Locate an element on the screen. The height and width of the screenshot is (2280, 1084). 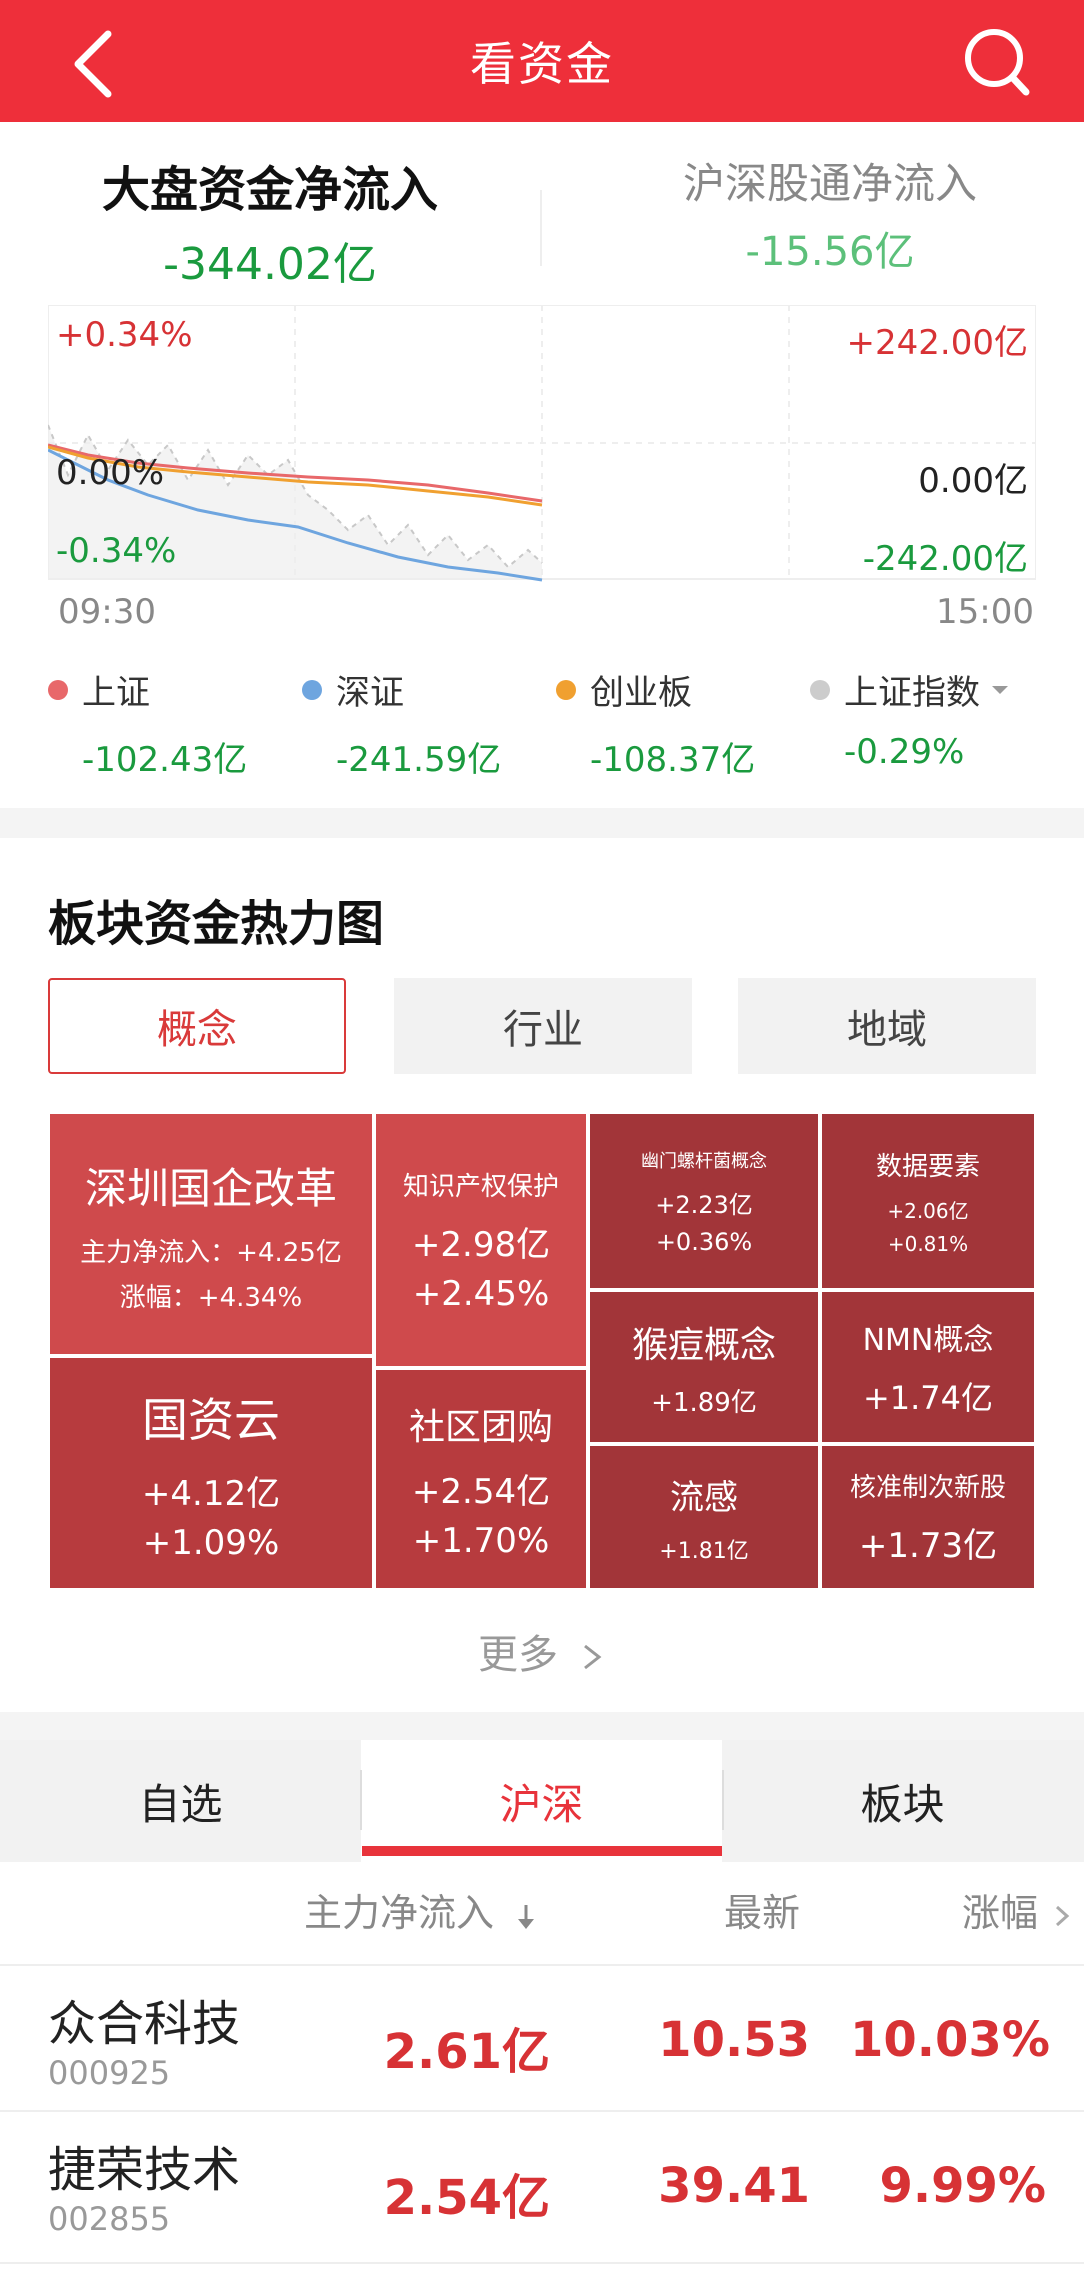
tab-sector: 板块 is located at coordinates (902, 1801).